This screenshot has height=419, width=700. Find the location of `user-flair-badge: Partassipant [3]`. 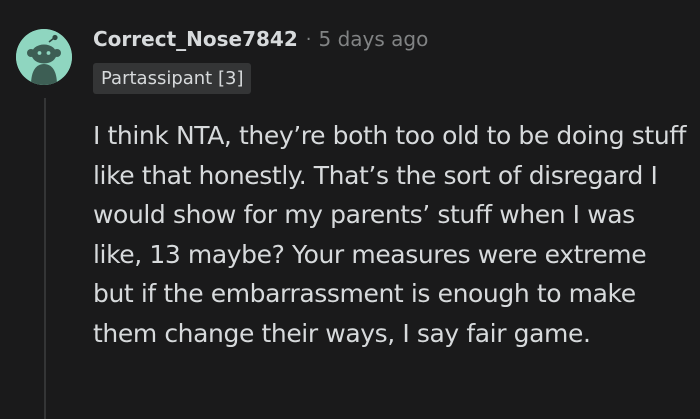

user-flair-badge: Partassipant [3] is located at coordinates (172, 78).